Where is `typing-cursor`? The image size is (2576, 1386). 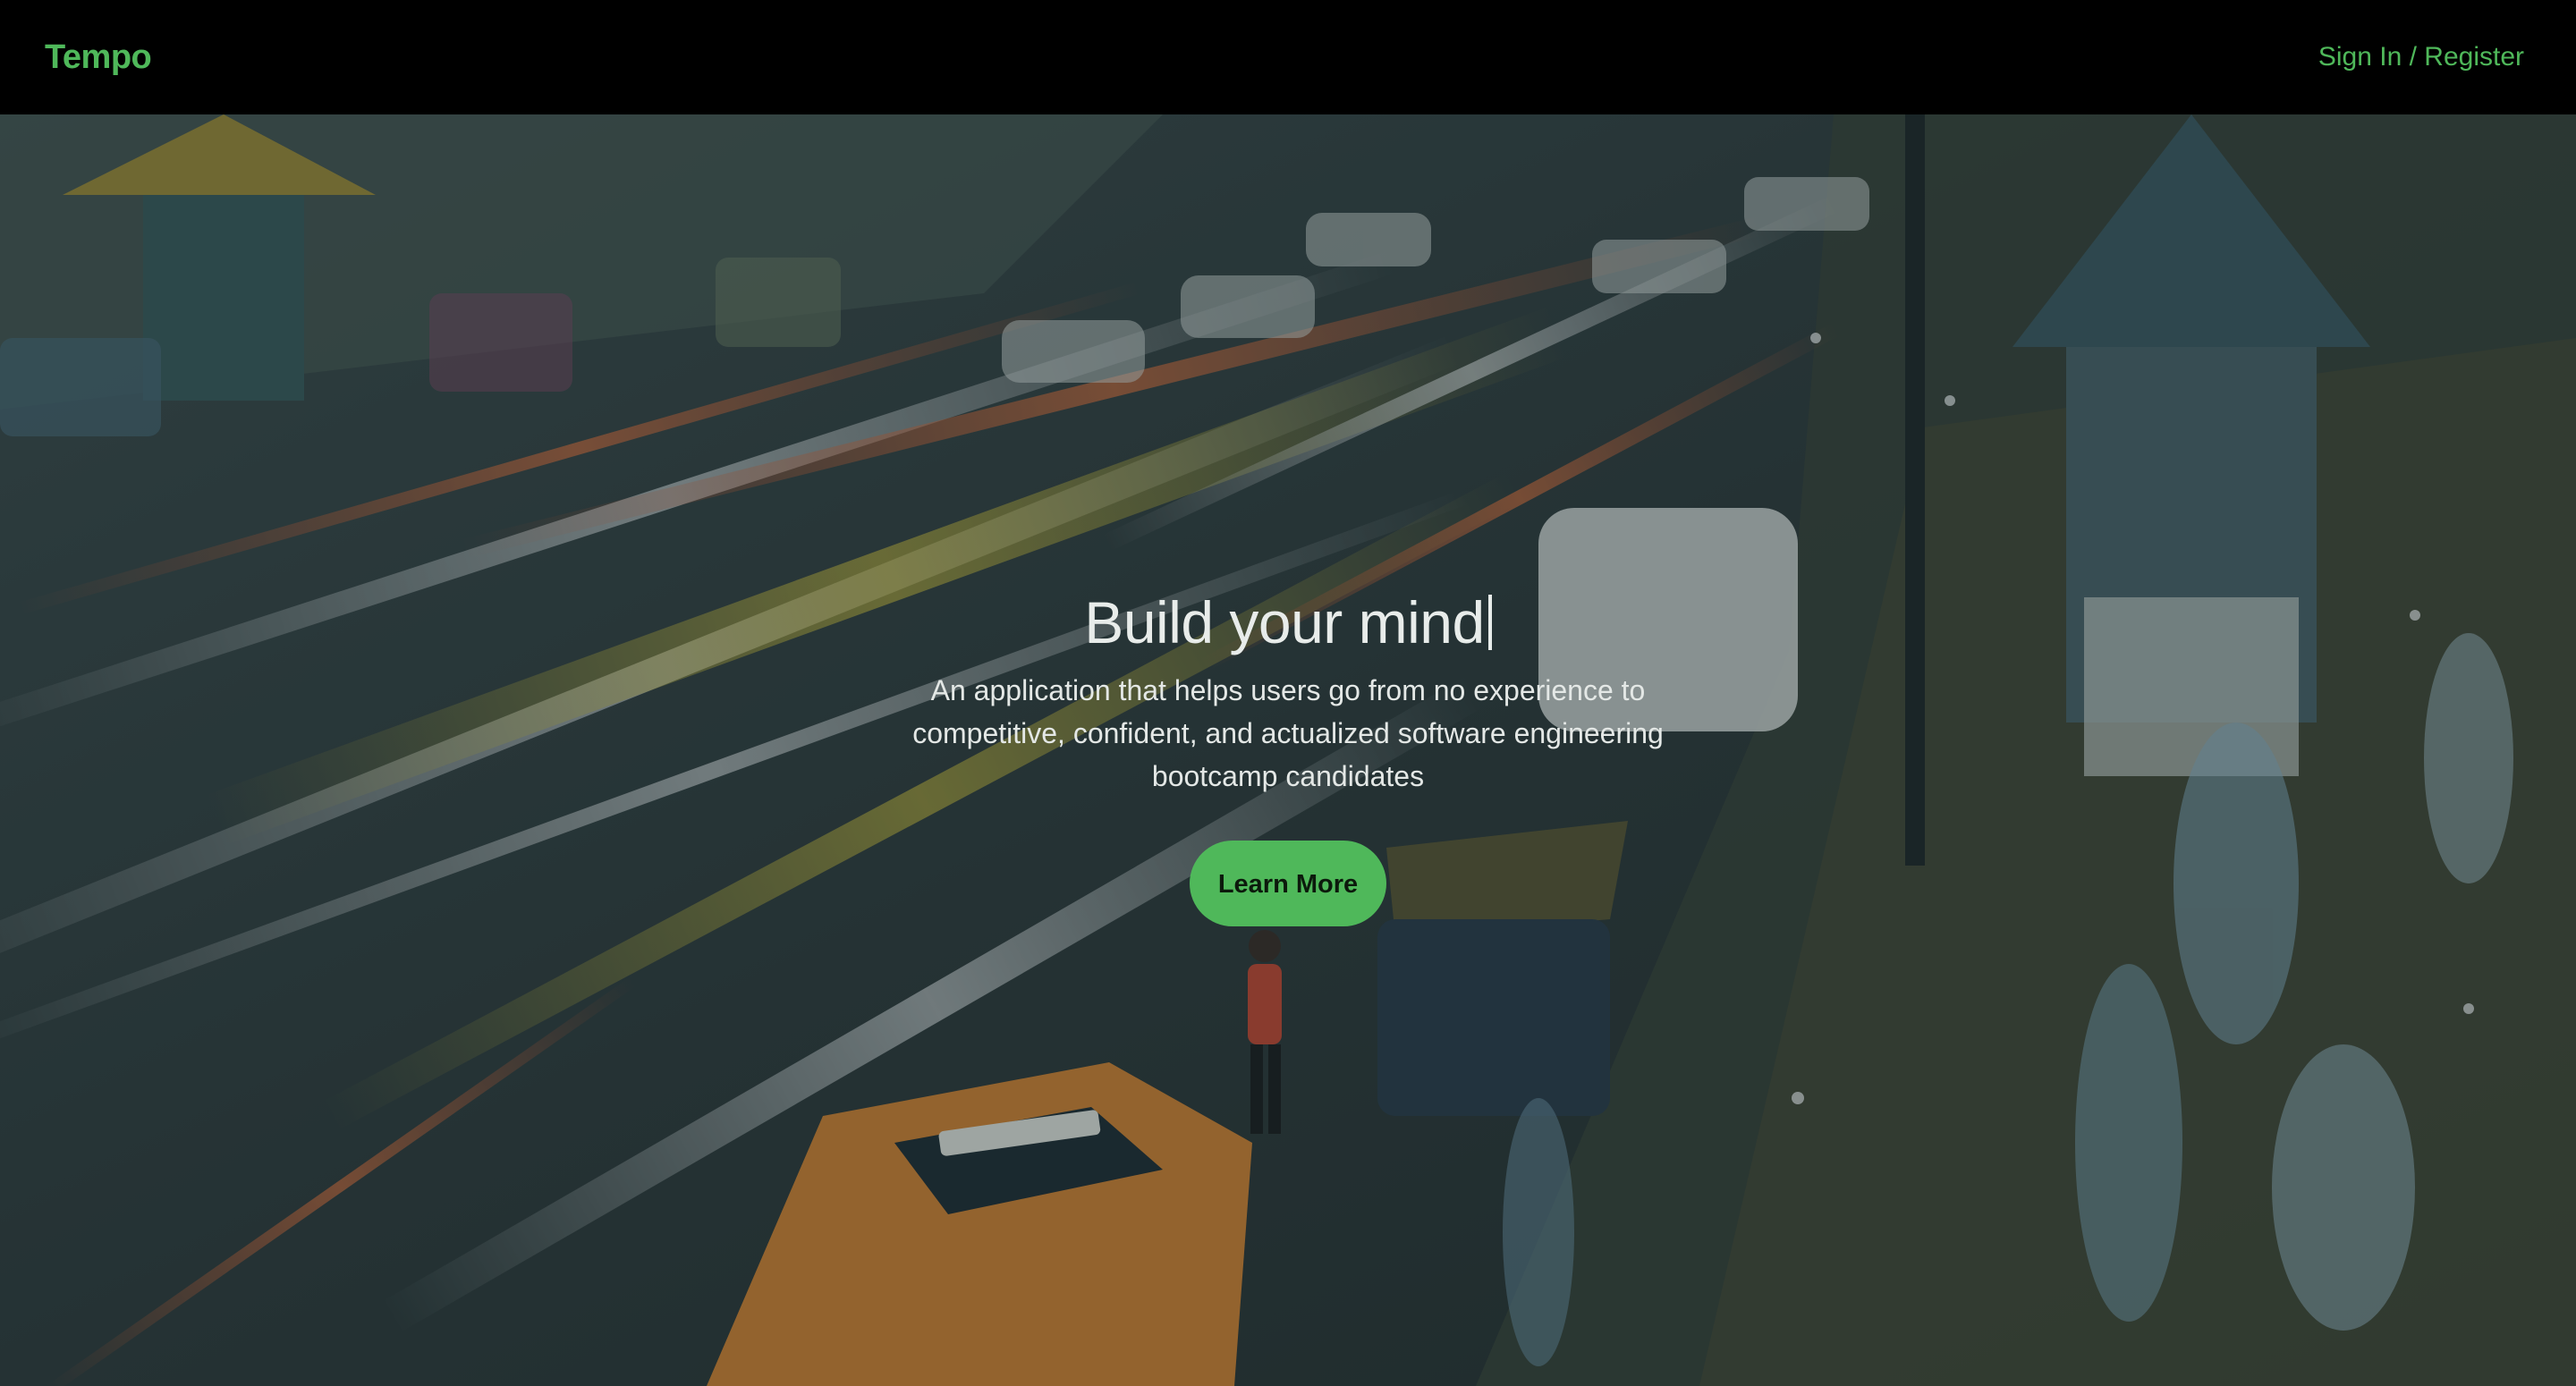
typing-cursor is located at coordinates (1489, 622).